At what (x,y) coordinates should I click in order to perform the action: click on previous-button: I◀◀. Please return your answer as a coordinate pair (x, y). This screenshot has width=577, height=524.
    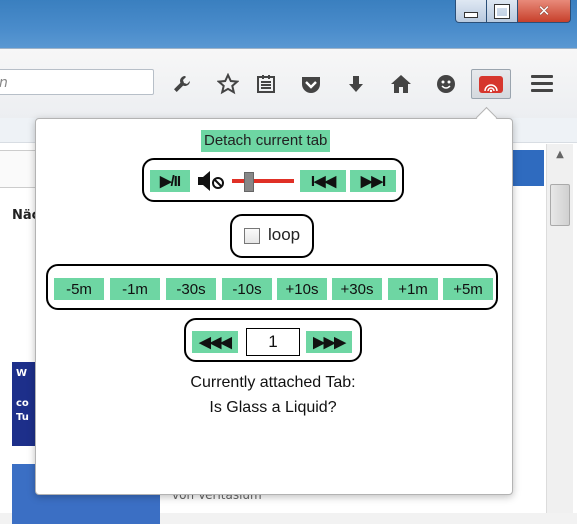
    Looking at the image, I should click on (323, 181).